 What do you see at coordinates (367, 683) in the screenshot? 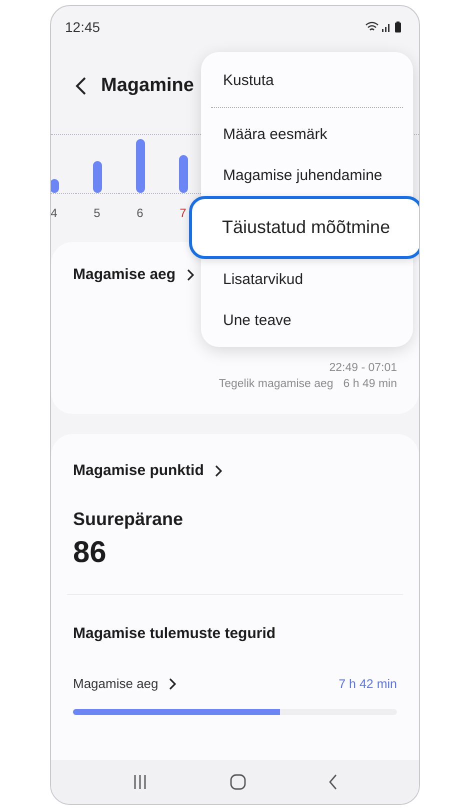
I see `factor-value: 7 h 42 min` at bounding box center [367, 683].